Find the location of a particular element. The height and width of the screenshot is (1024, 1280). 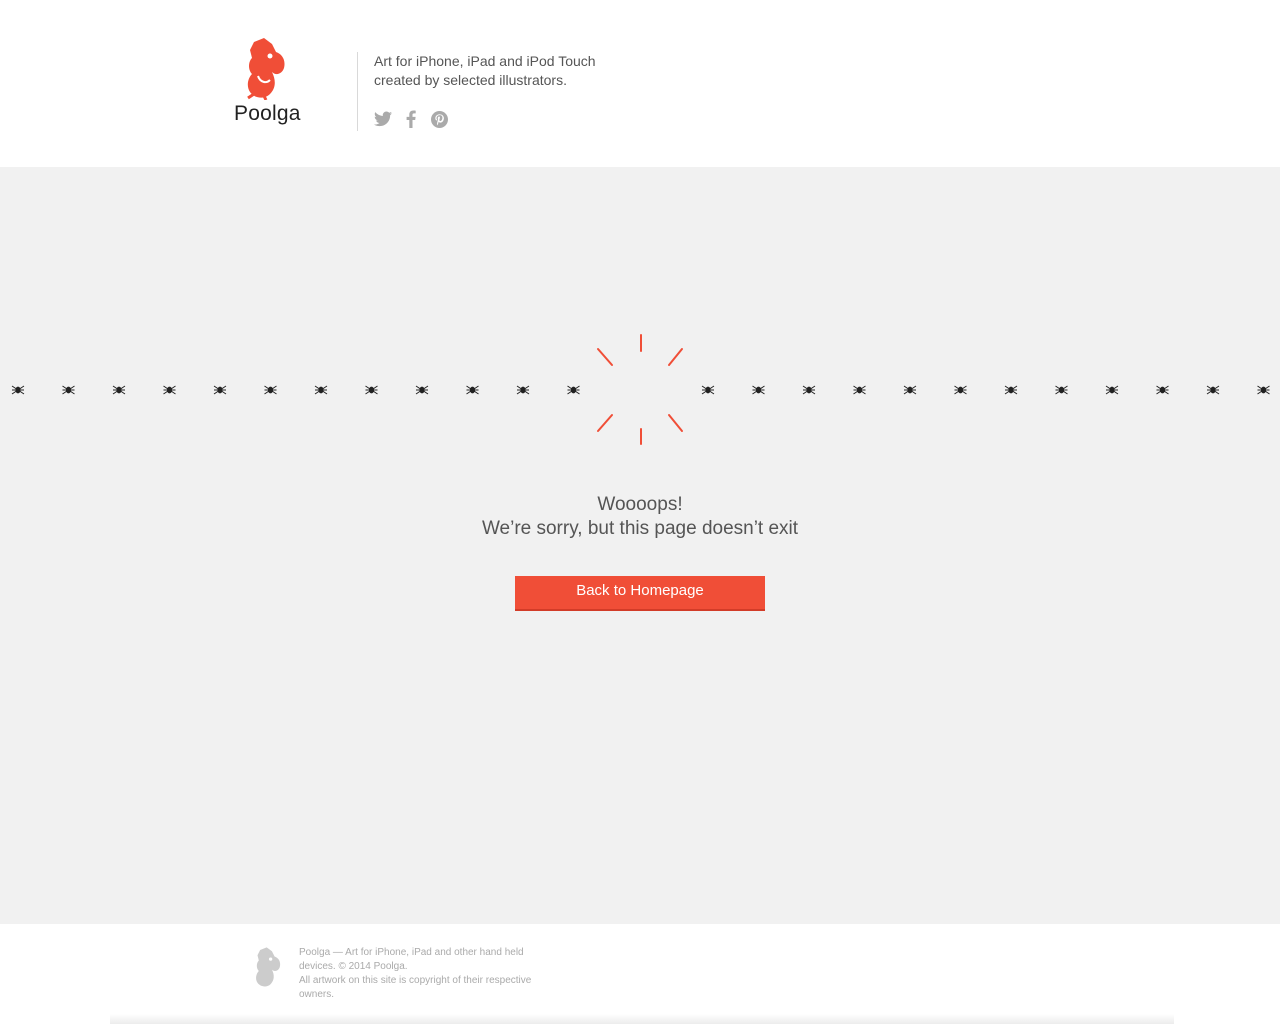

pinterest-icon is located at coordinates (439, 119).